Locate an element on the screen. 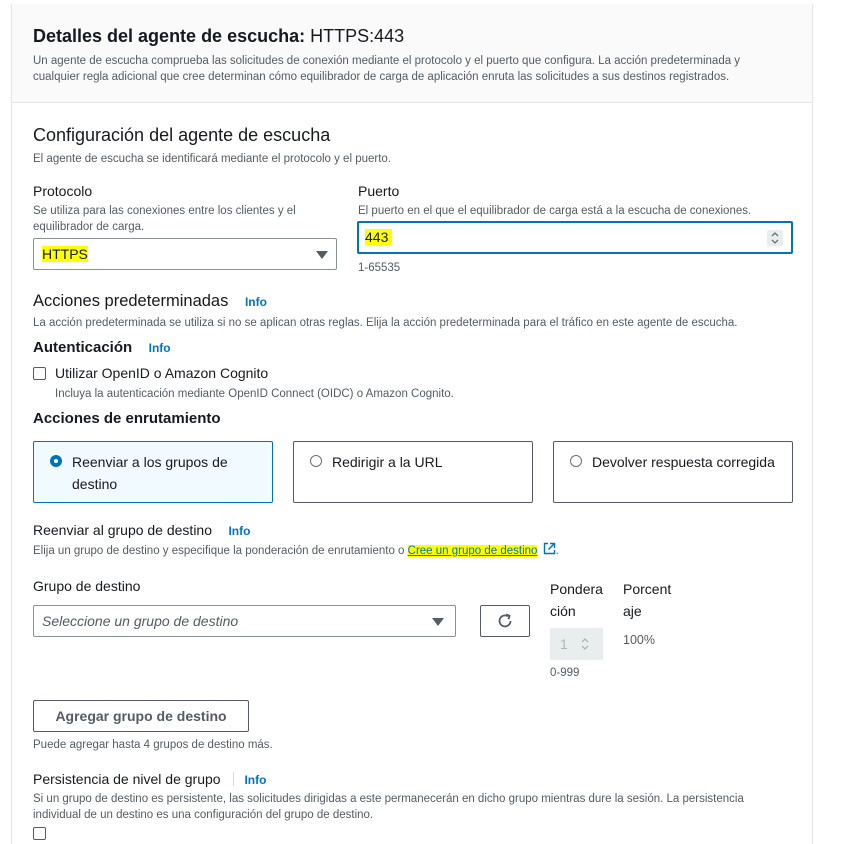 The image size is (866, 844). port-hint: 1-65535 is located at coordinates (379, 268).